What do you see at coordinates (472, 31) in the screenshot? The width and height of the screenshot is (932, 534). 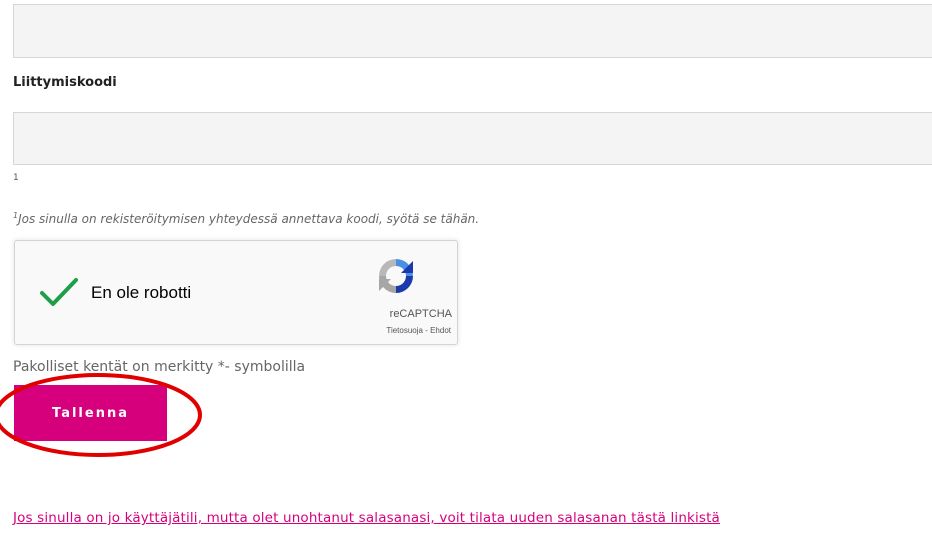 I see `previous-input-field` at bounding box center [472, 31].